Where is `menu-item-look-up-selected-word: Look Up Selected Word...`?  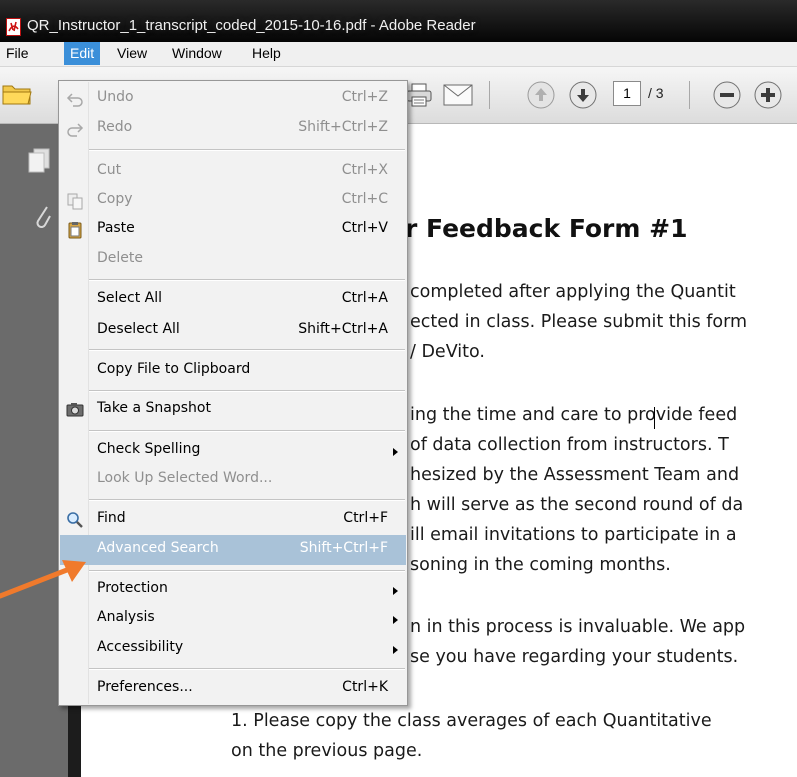 menu-item-look-up-selected-word: Look Up Selected Word... is located at coordinates (233, 480).